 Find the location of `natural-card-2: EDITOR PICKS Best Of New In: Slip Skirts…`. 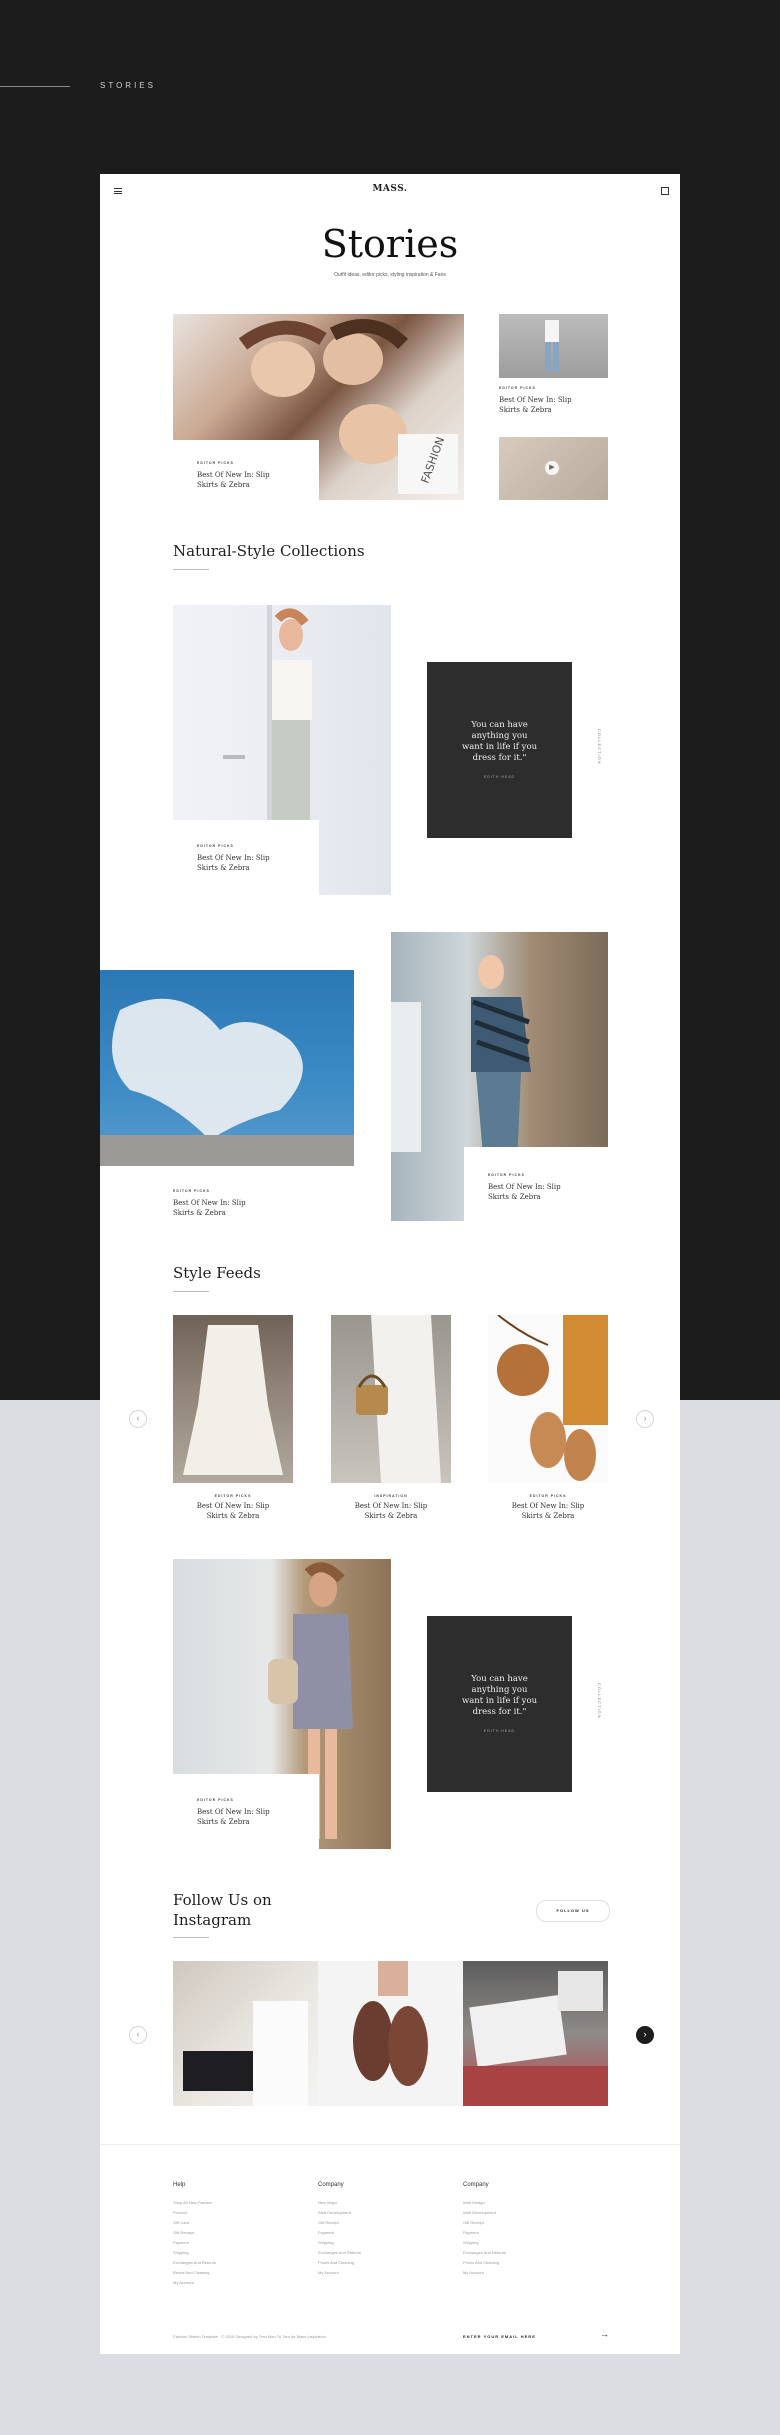

natural-card-2: EDITOR PICKS Best Of New In: Slip Skirts… is located at coordinates (246, 1196).